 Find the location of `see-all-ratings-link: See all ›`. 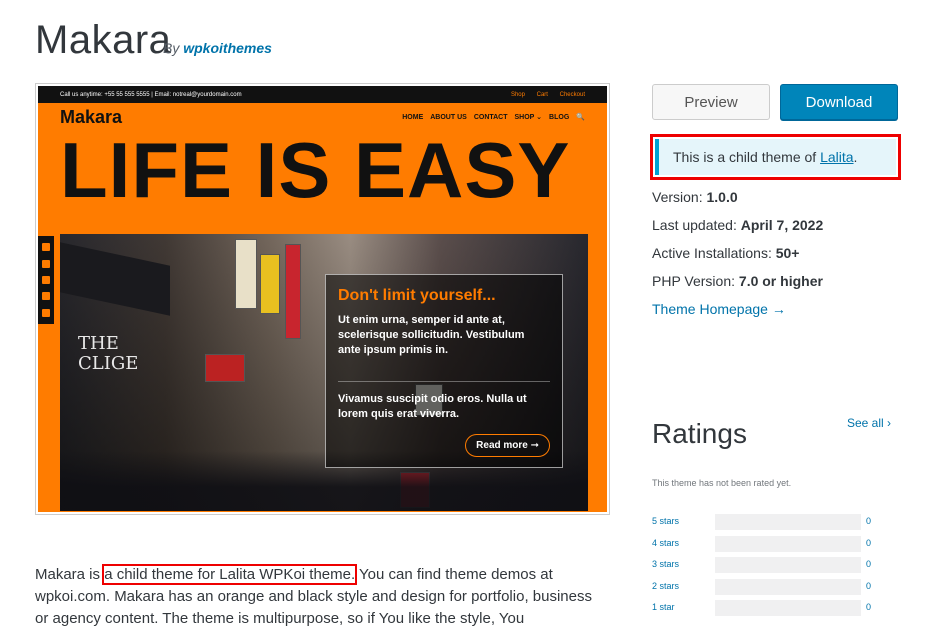

see-all-ratings-link: See all › is located at coordinates (869, 423).